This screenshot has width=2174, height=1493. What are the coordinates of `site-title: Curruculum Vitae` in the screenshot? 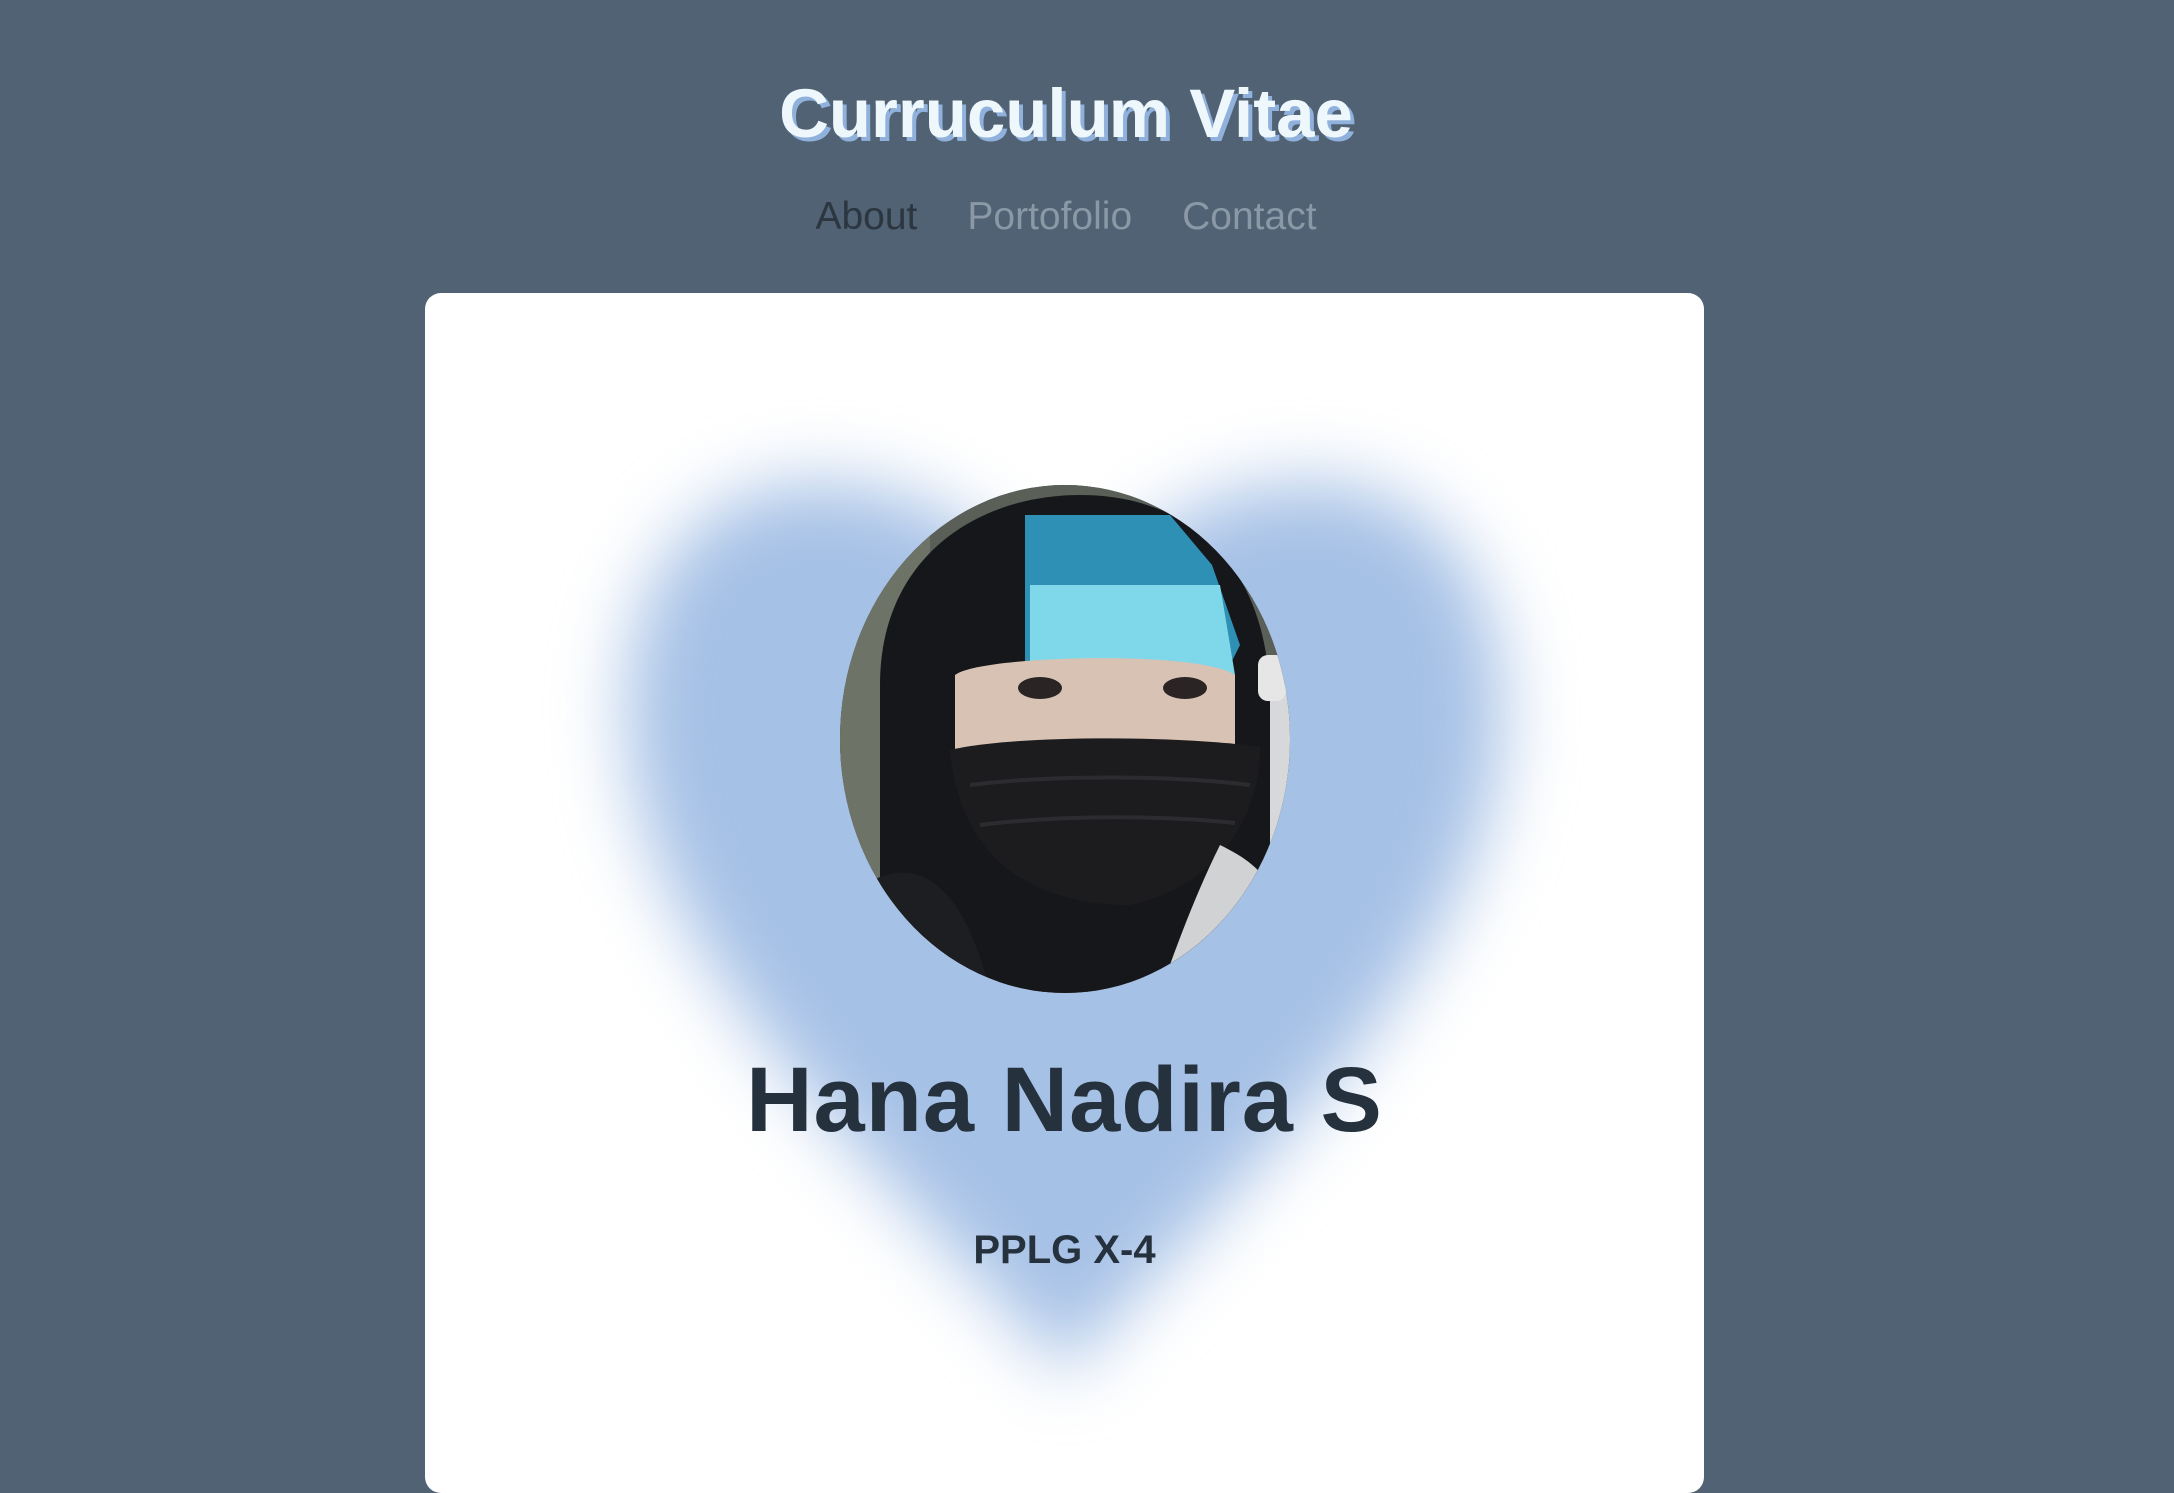 It's located at (1066, 113).